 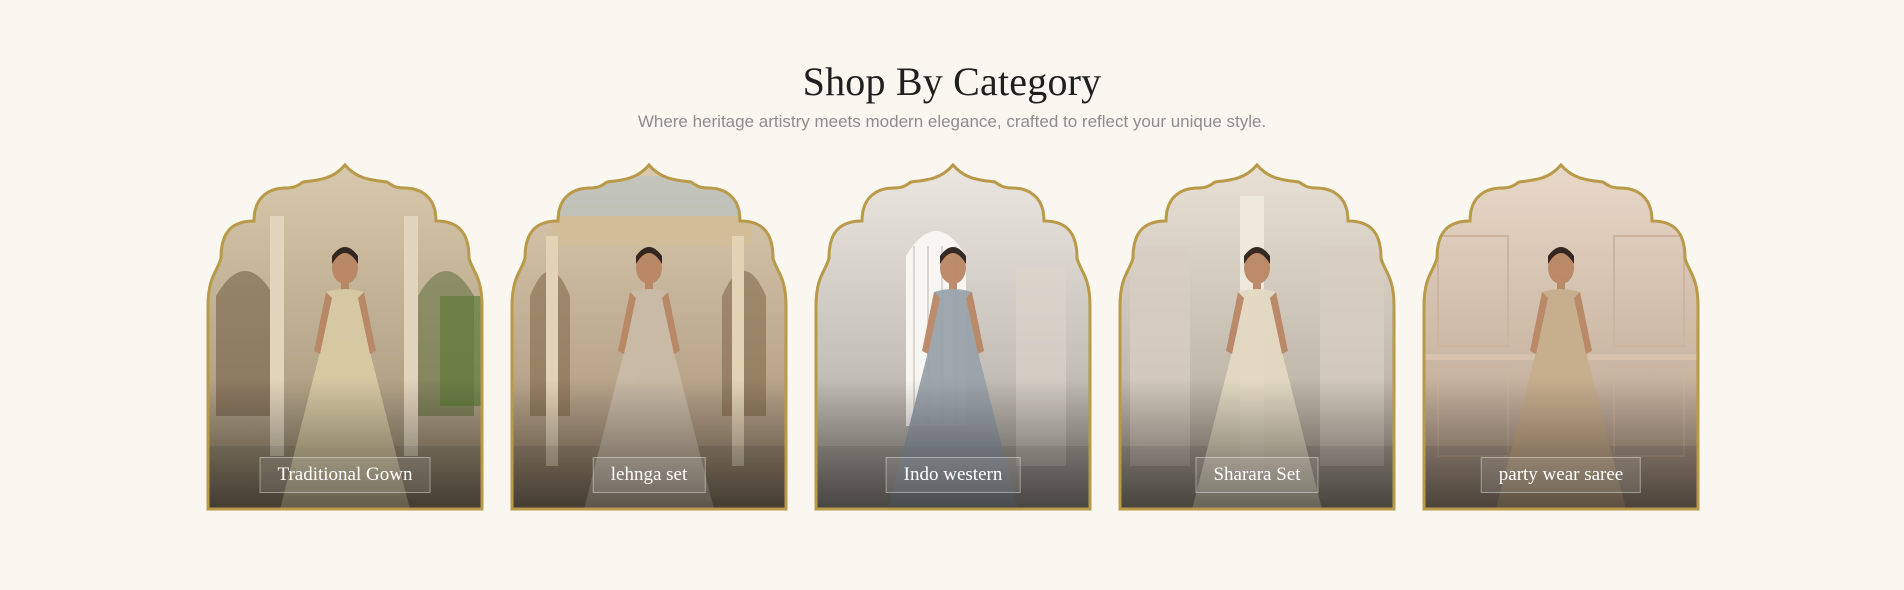 I want to click on category-card-sharara-set: Sharara Set, so click(x=1257, y=336).